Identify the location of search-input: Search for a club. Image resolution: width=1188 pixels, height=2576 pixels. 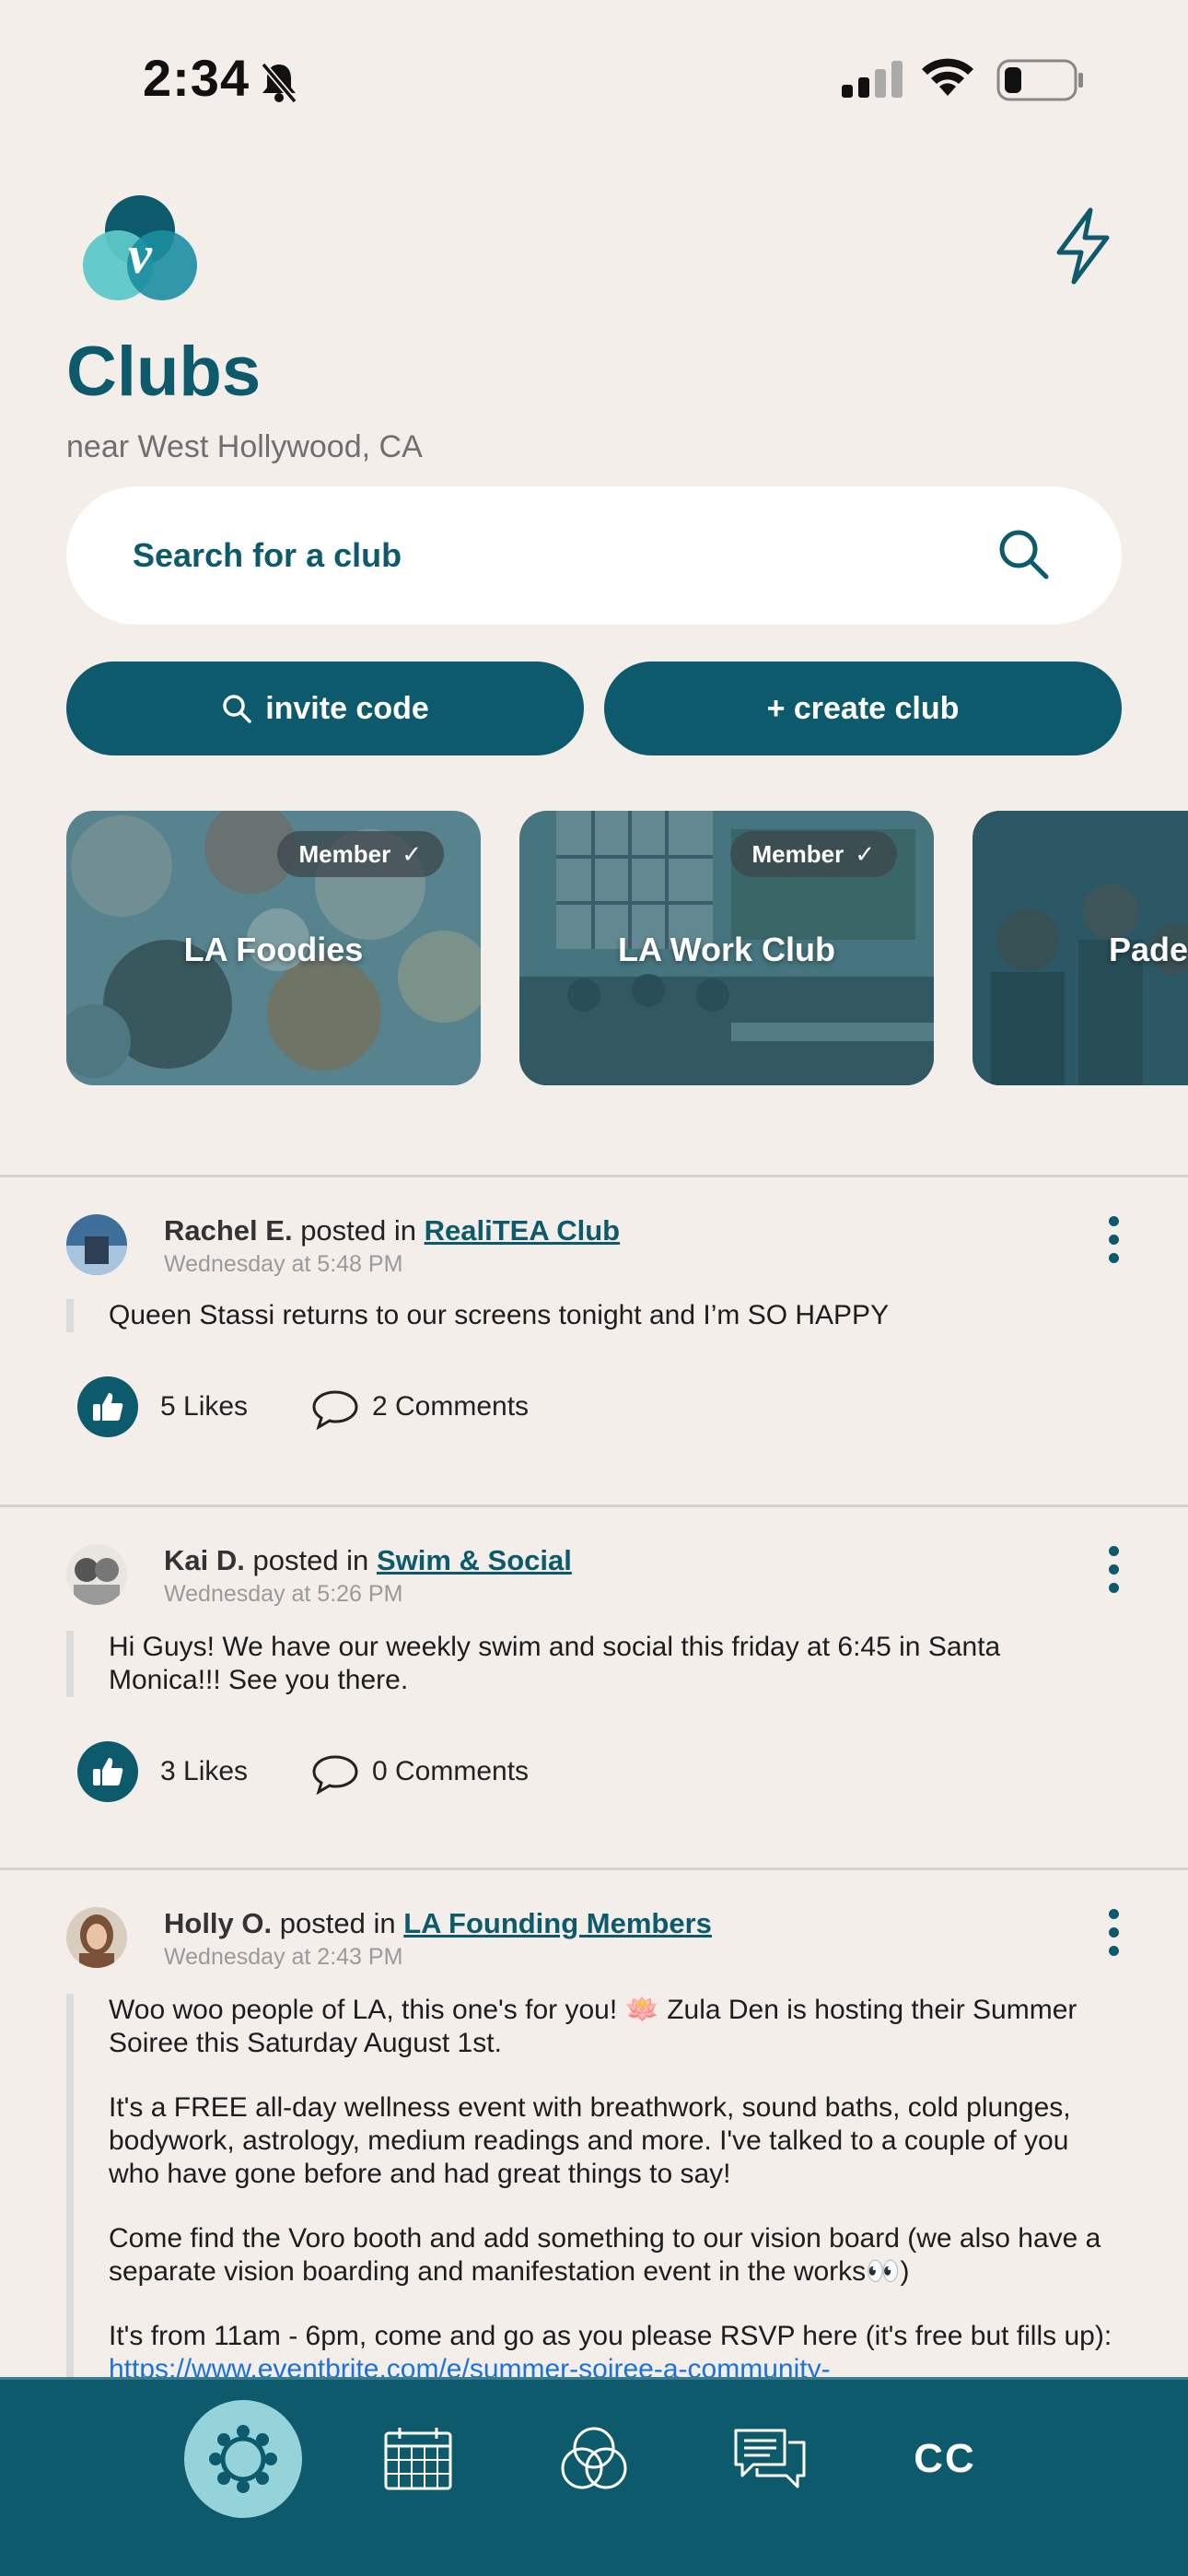
(267, 555).